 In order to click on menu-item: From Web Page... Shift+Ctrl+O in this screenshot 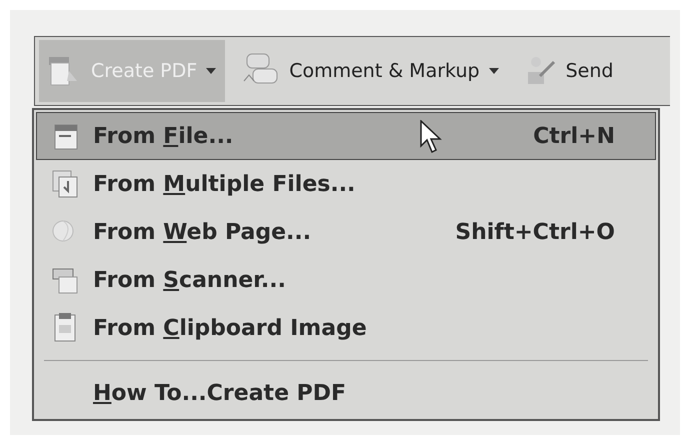, I will do `click(346, 232)`.